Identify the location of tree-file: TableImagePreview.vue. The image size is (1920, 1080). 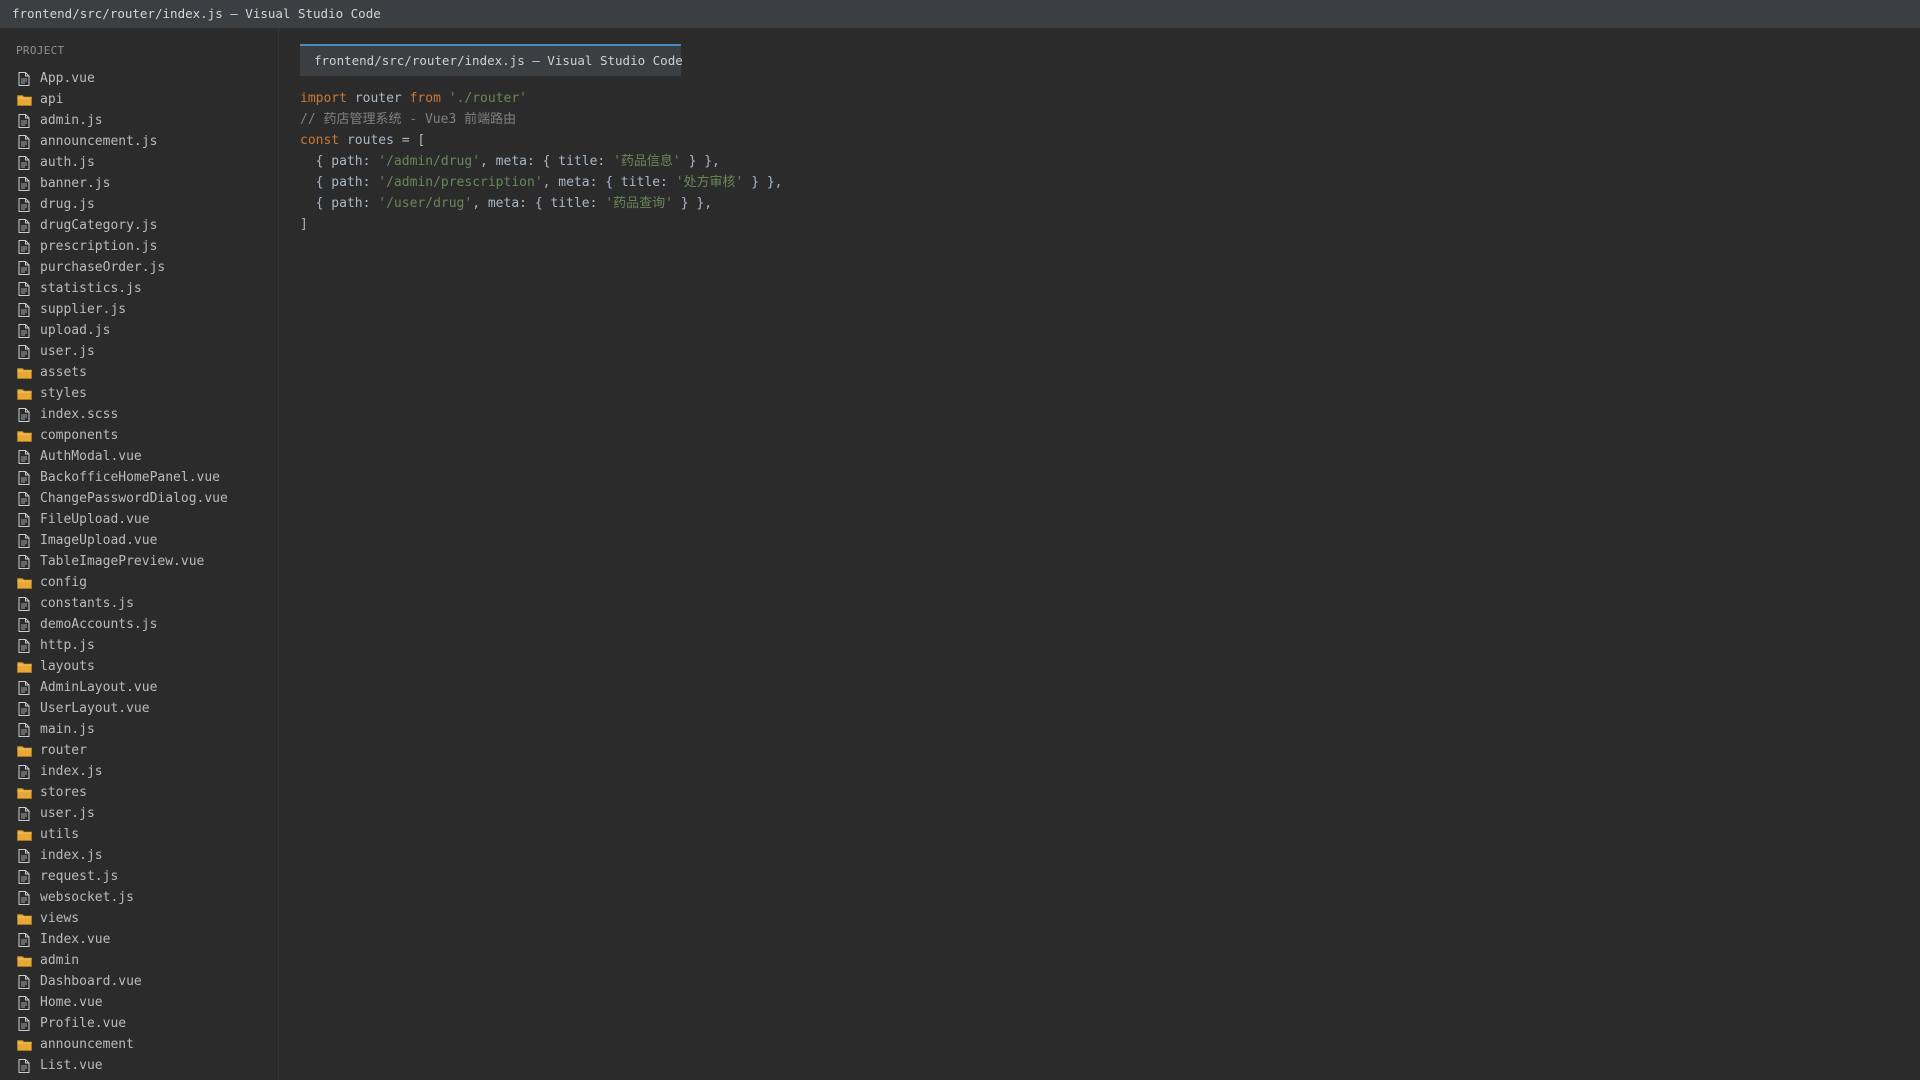
(139, 561).